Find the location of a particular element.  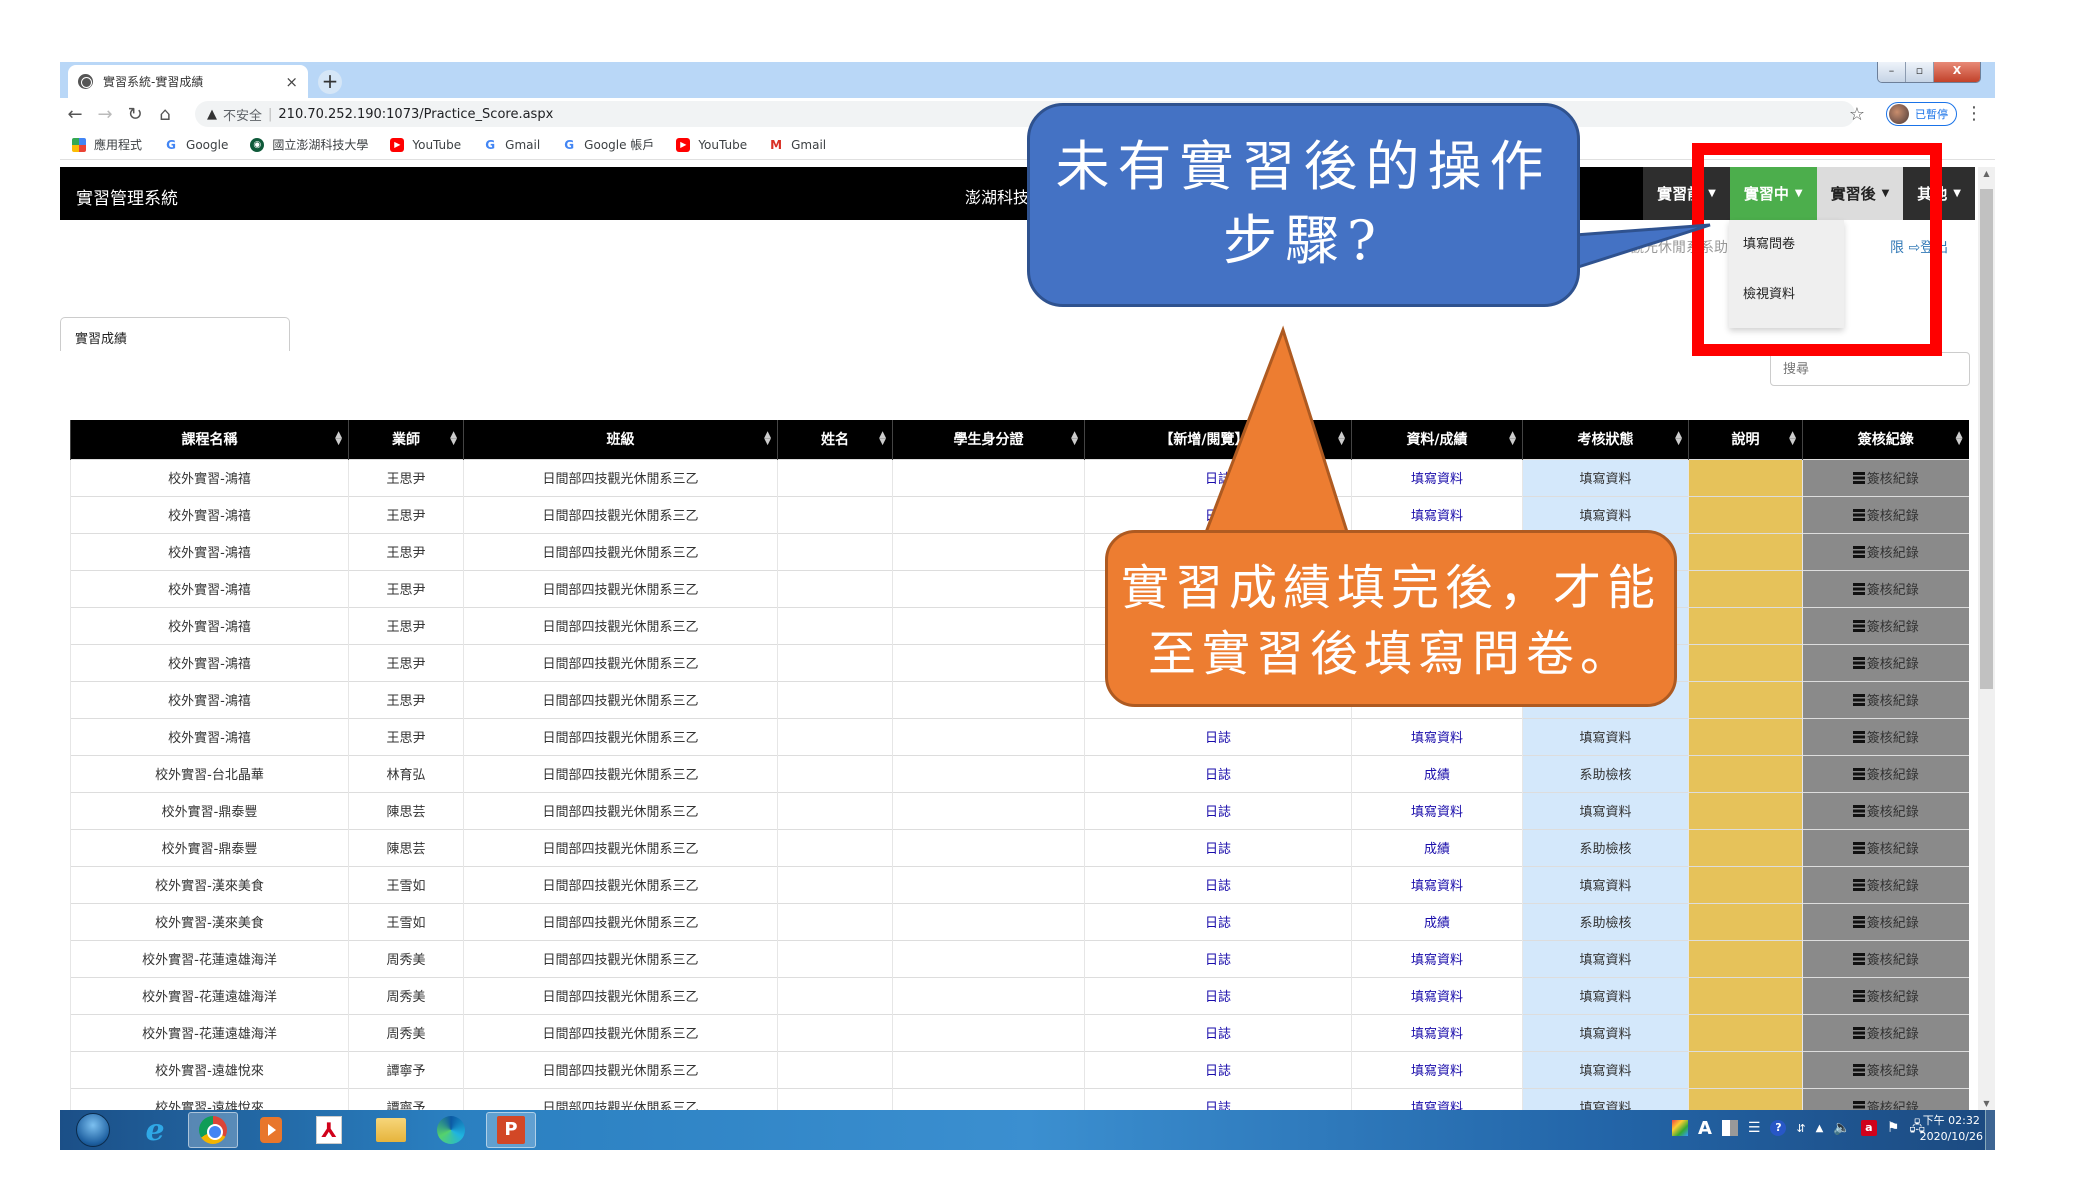

vertical-scrollbar: ▲ ▼ is located at coordinates (1986, 638).